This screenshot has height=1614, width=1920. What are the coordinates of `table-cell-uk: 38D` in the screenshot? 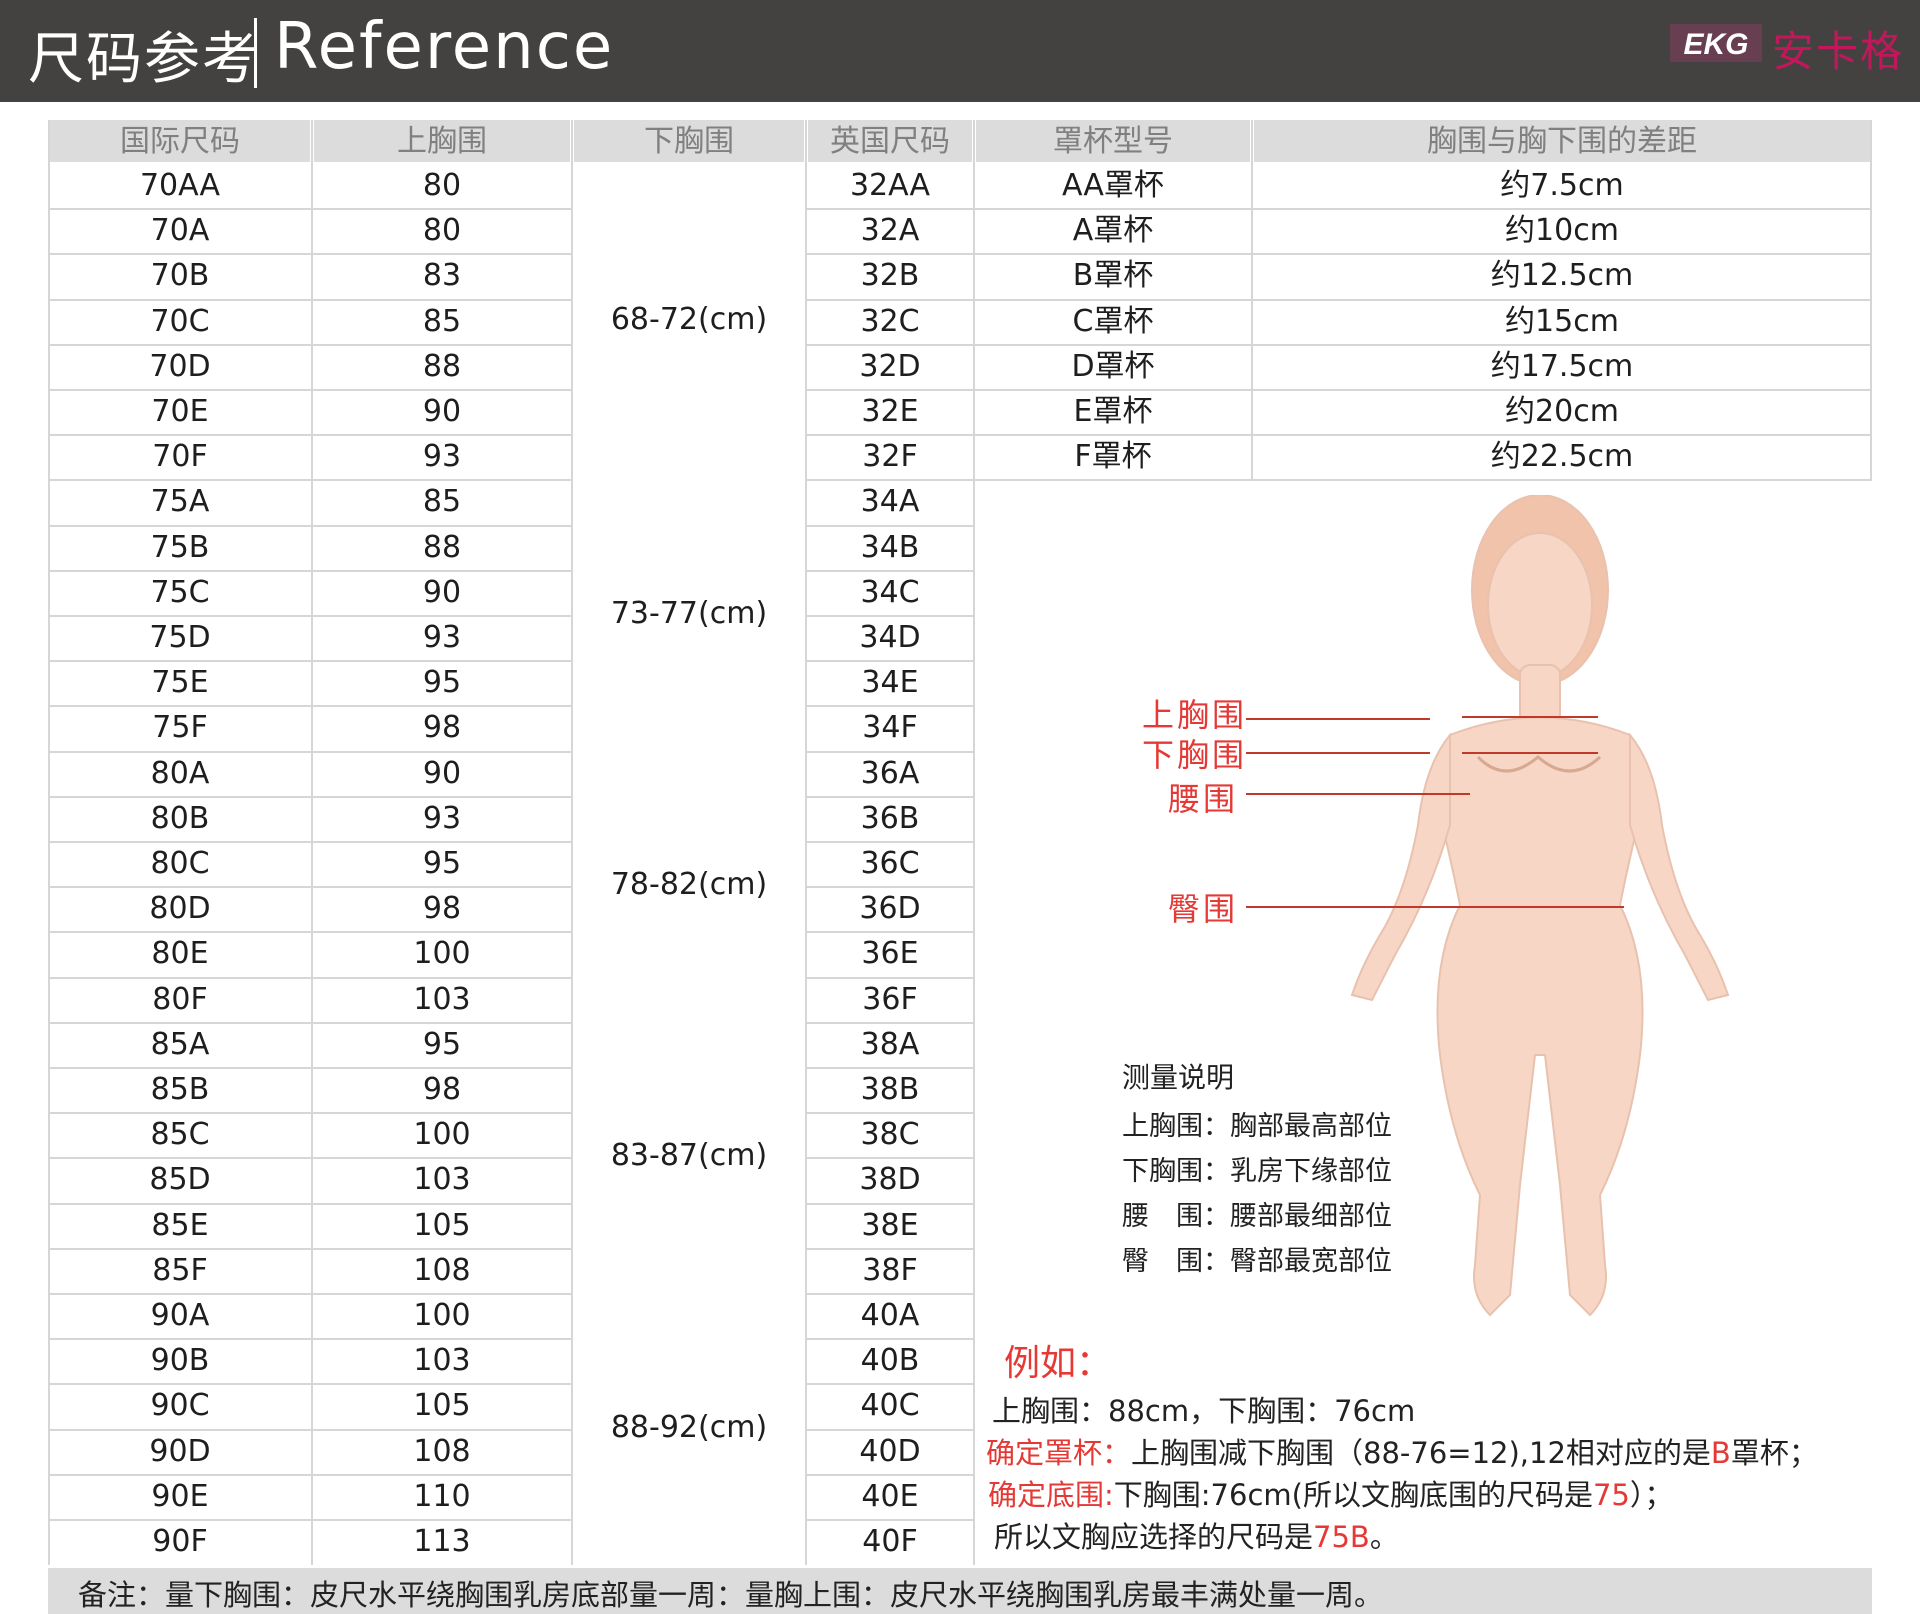 It's located at (890, 1180).